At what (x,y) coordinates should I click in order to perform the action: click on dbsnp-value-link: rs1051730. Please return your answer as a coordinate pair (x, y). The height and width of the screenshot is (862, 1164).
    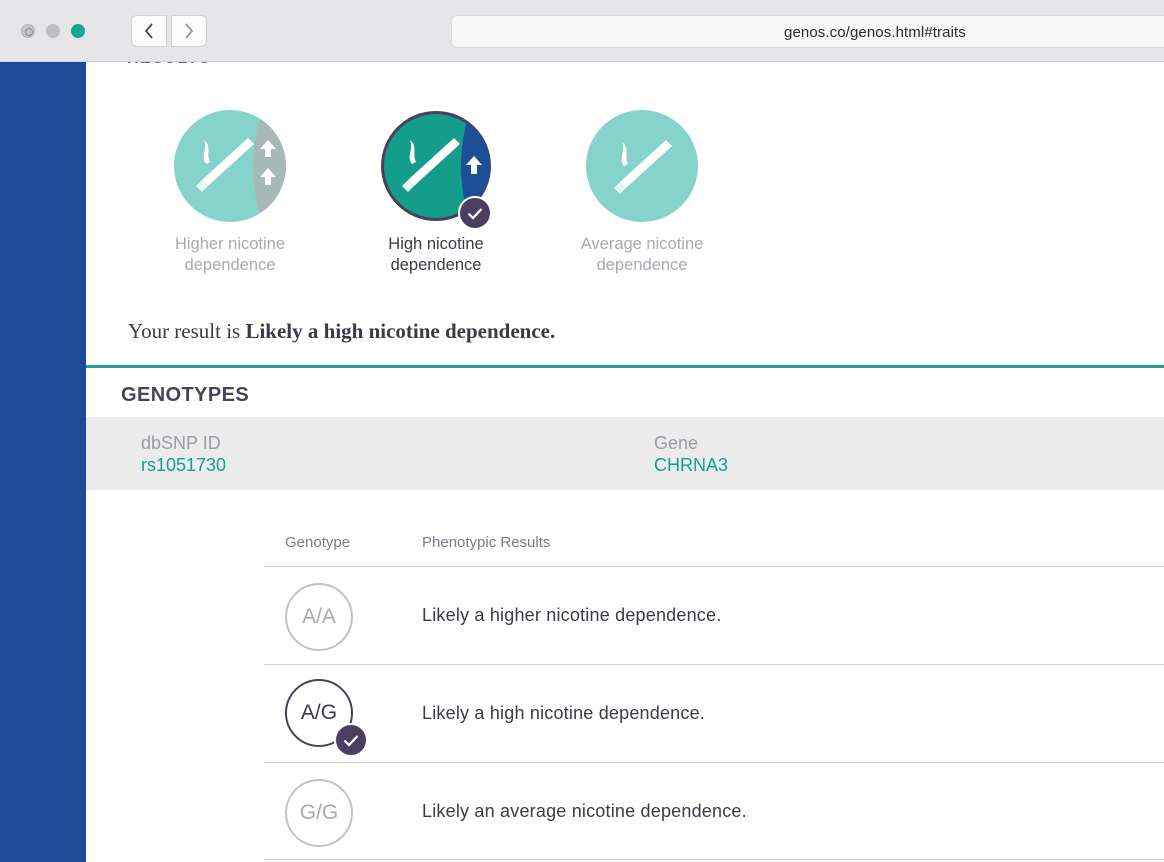
    Looking at the image, I should click on (183, 465).